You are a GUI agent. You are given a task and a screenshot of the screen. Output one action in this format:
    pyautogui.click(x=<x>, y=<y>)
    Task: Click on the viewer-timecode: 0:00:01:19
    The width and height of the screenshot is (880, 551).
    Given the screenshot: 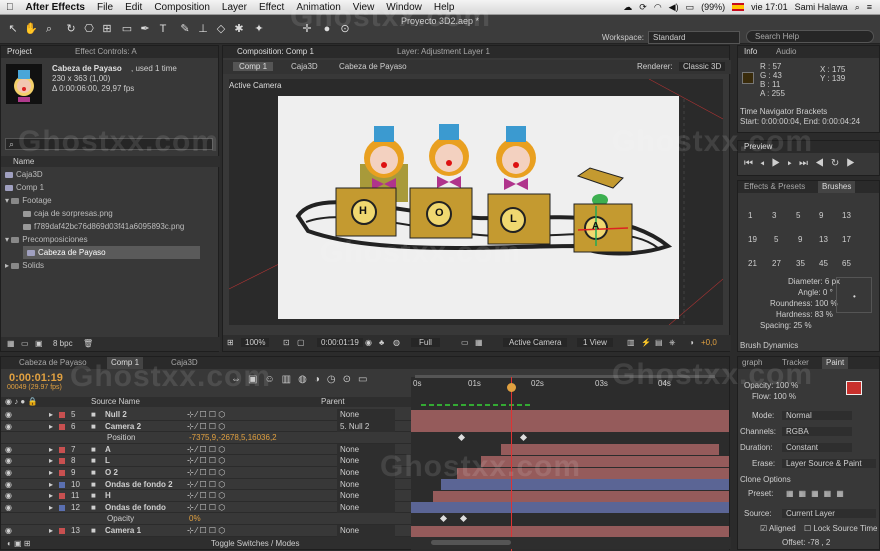 What is the action you would take?
    pyautogui.click(x=340, y=342)
    